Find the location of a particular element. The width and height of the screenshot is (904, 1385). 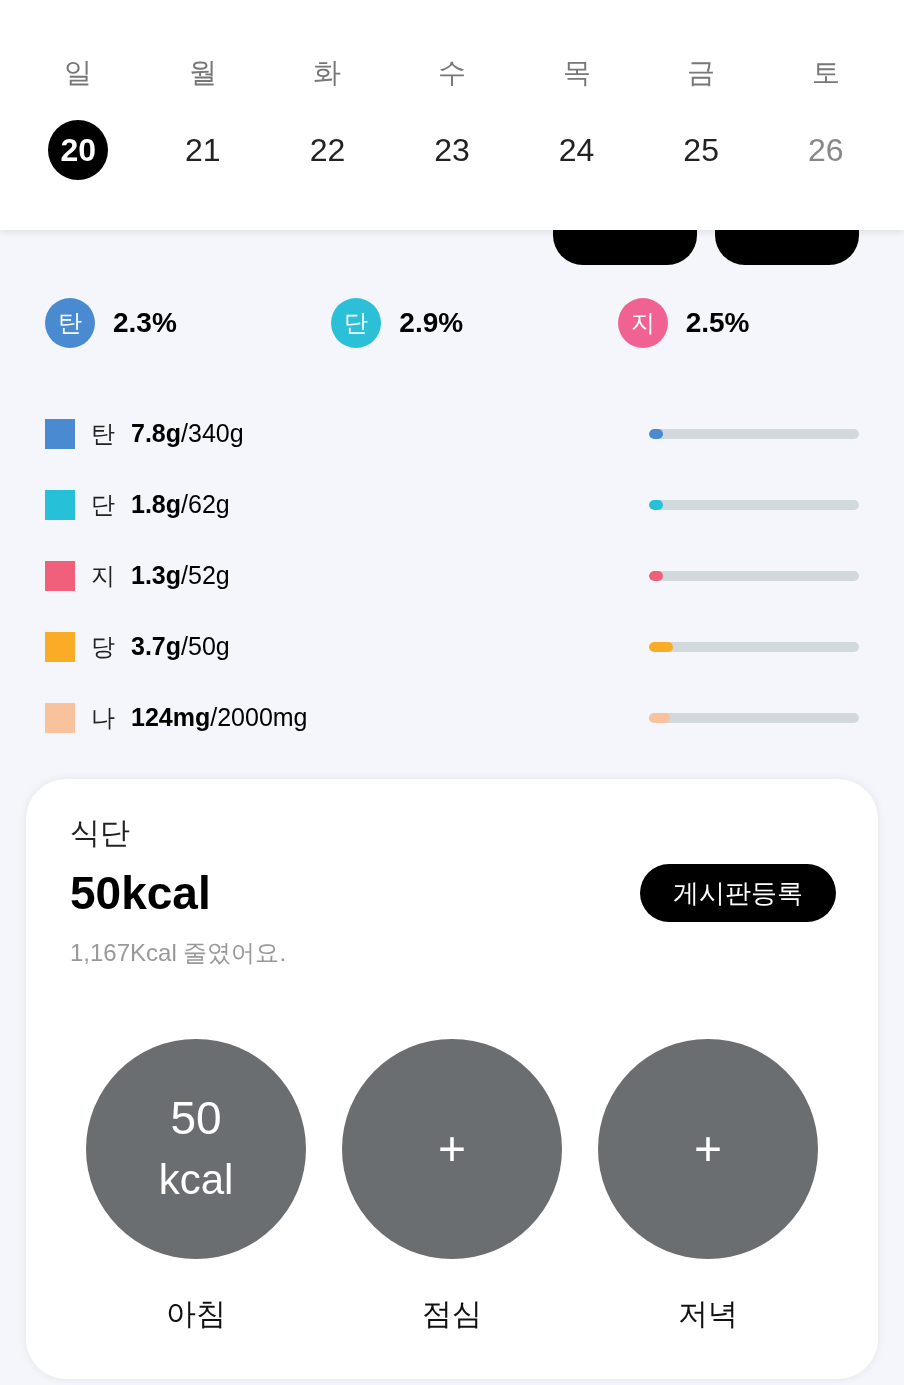

nutrient-goal: /50g is located at coordinates (205, 647).